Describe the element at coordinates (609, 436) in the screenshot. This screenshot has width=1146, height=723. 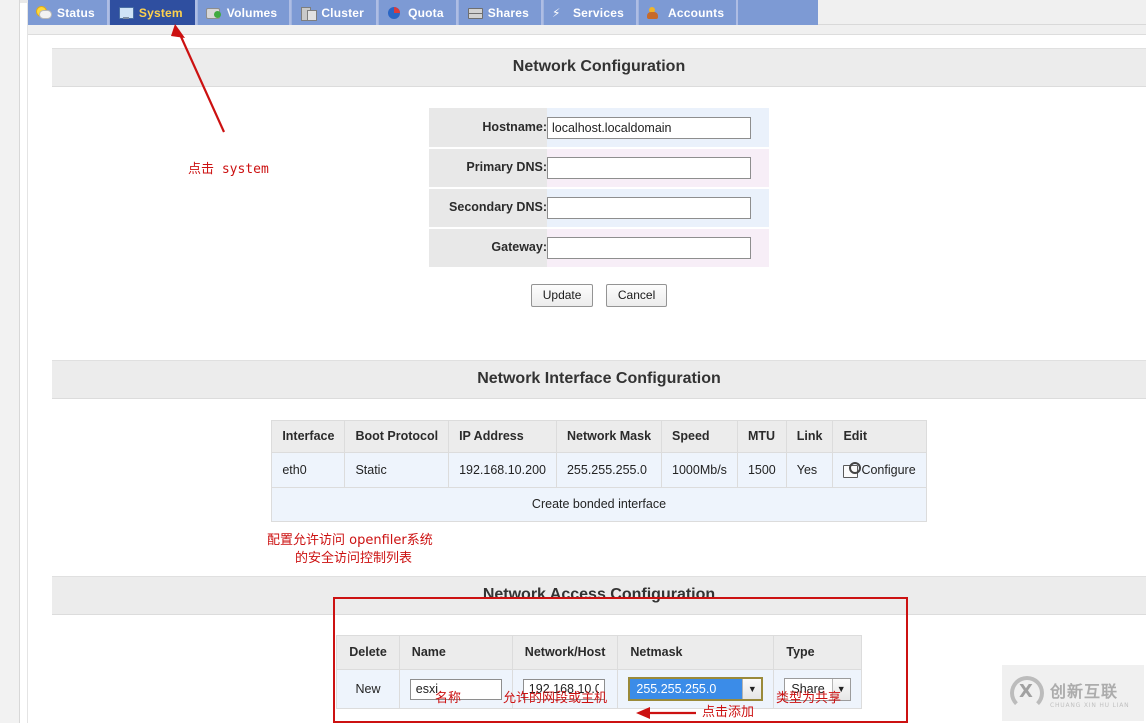
I see `col-network-mask: Network Mask` at that location.